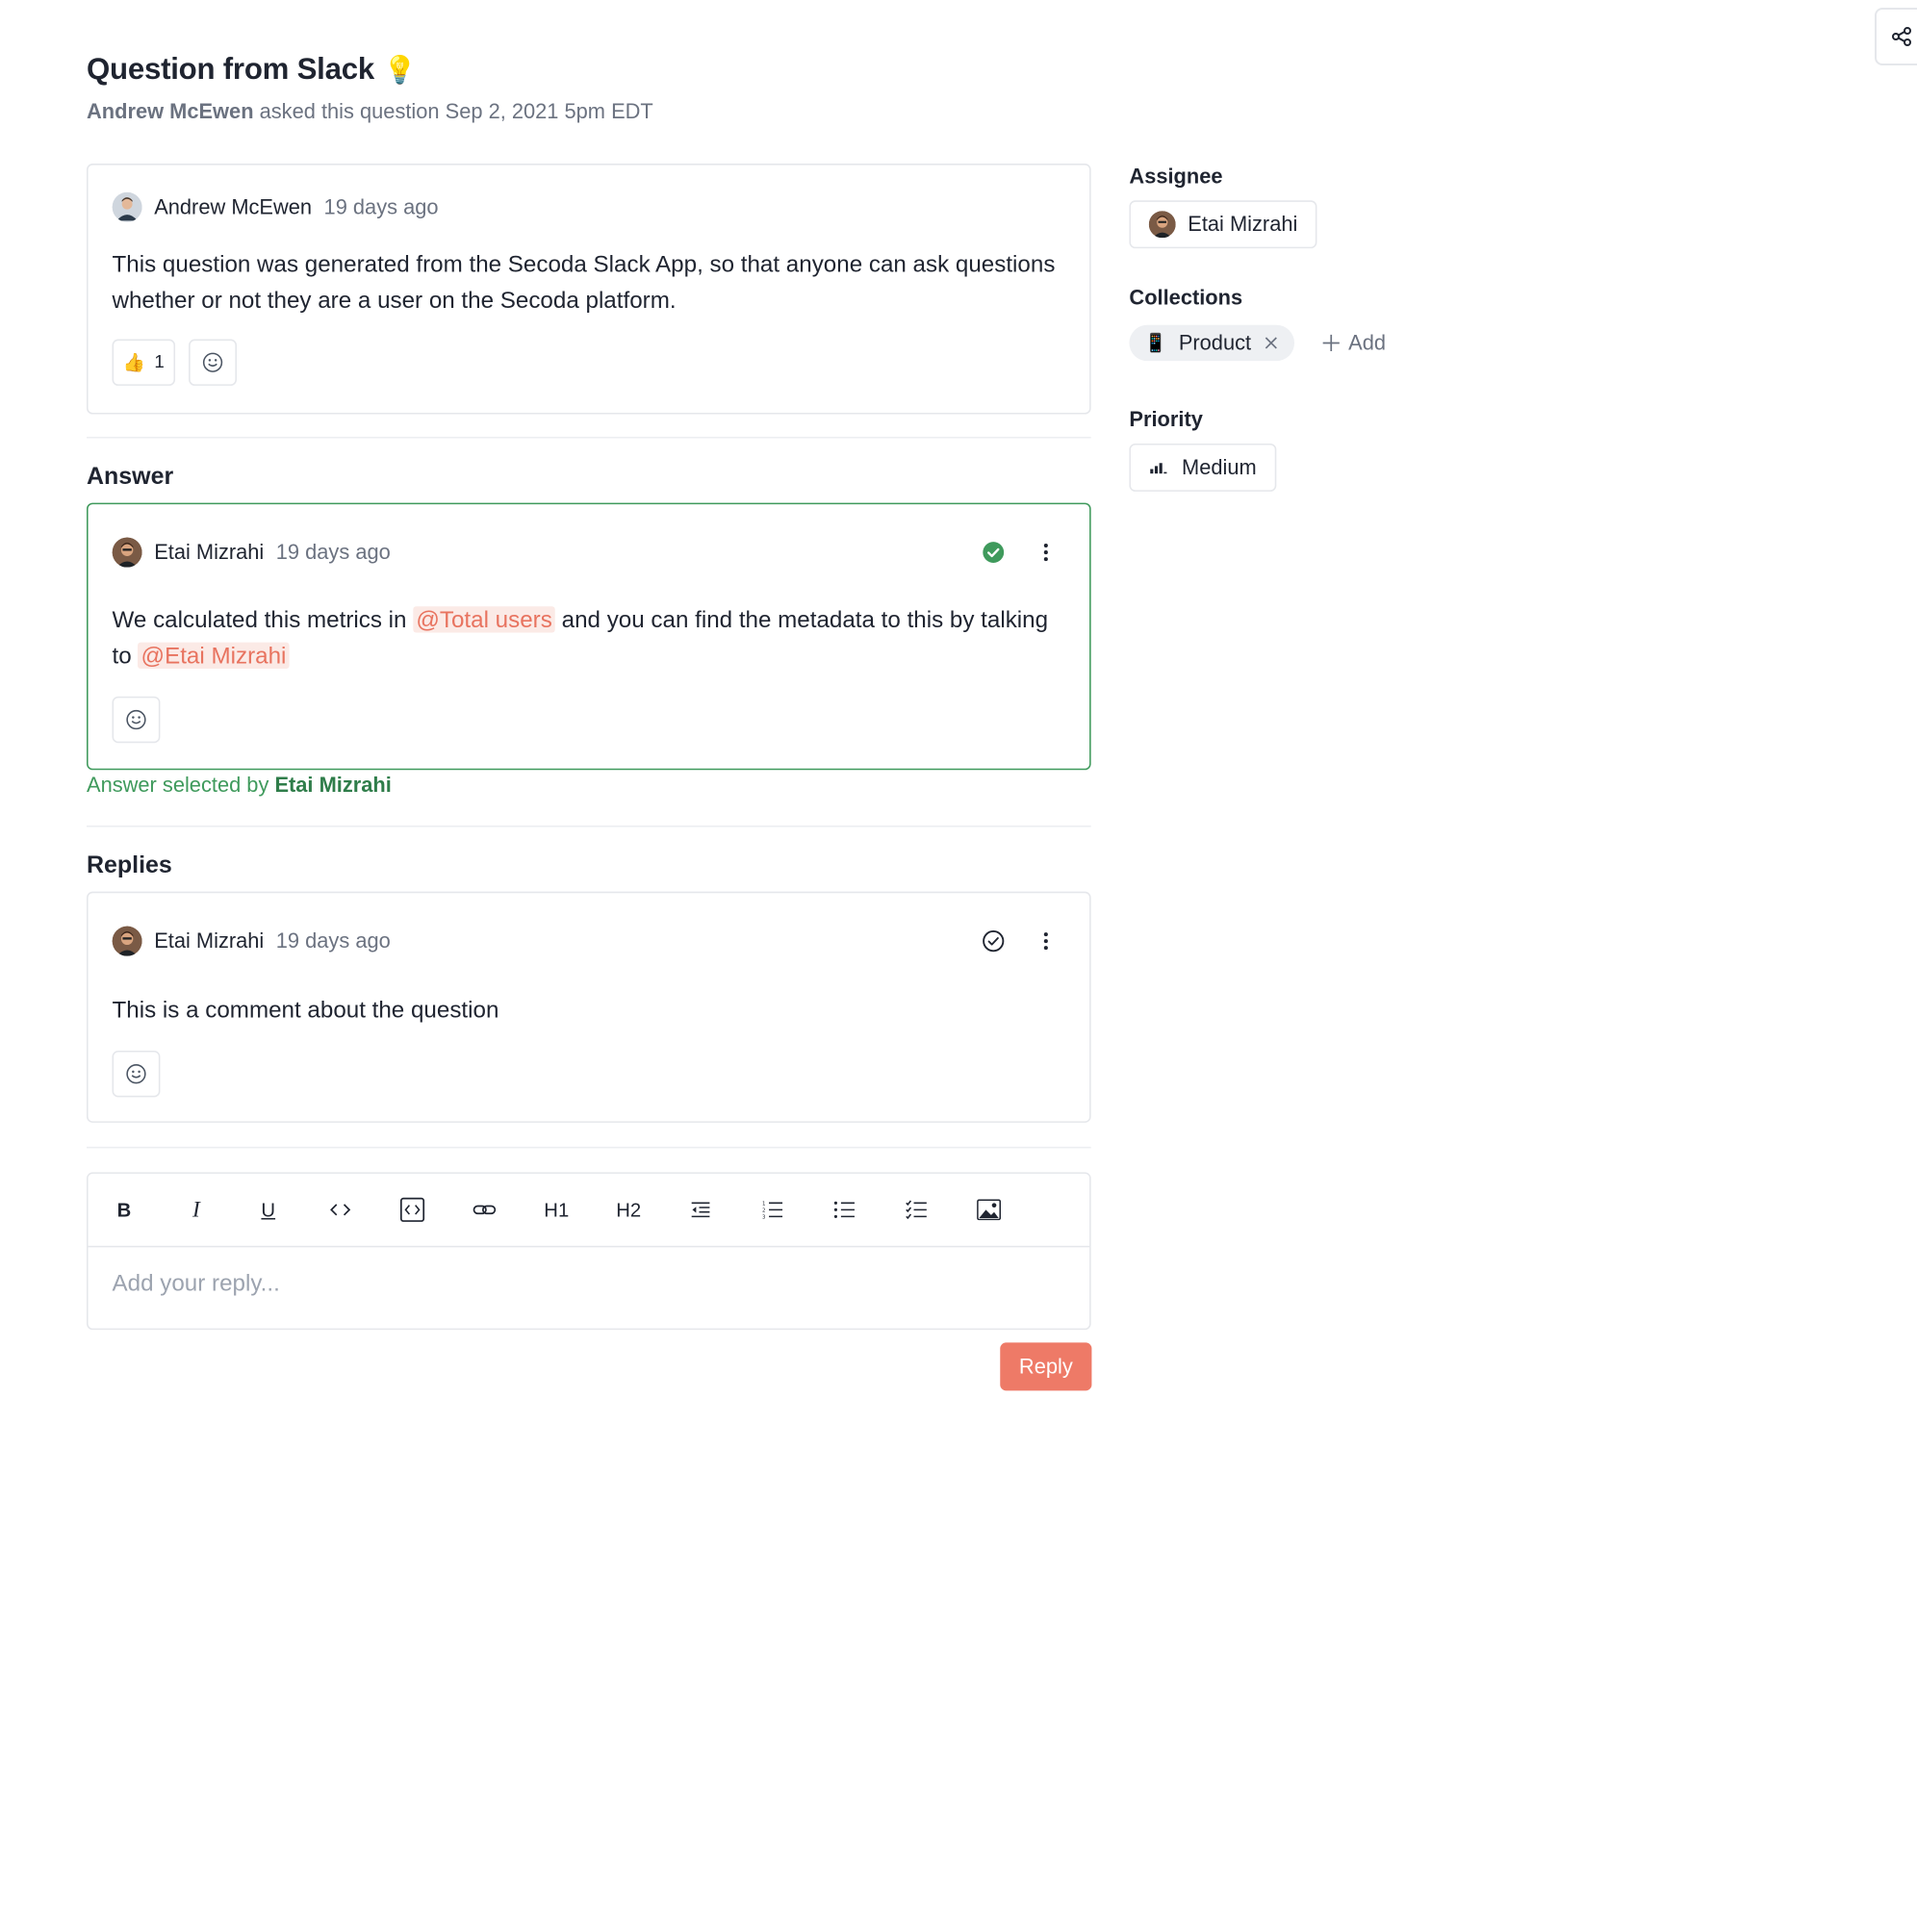 Image resolution: width=1917 pixels, height=1932 pixels. I want to click on bold-label: B, so click(124, 1209).